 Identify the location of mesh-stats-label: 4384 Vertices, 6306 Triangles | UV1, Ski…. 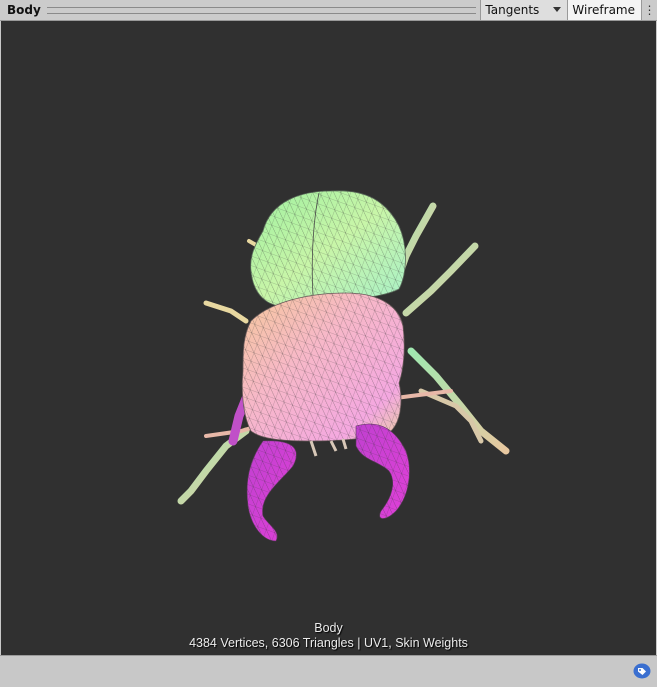
(328, 643).